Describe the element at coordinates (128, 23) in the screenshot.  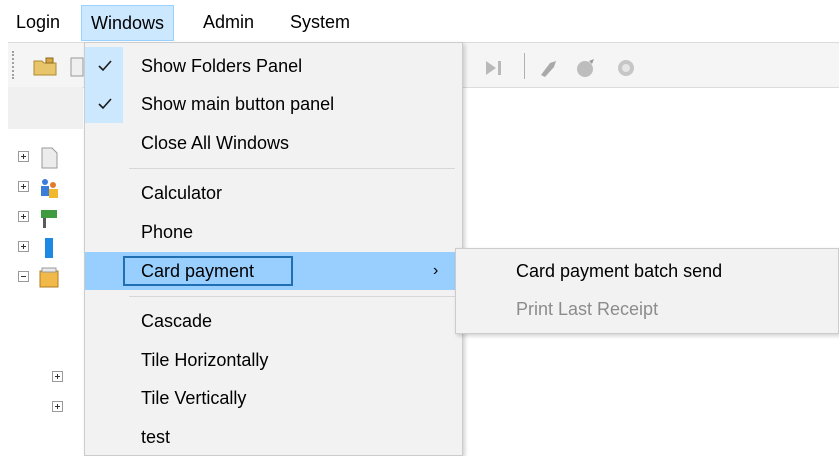
I see `menu-windows: Windows` at that location.